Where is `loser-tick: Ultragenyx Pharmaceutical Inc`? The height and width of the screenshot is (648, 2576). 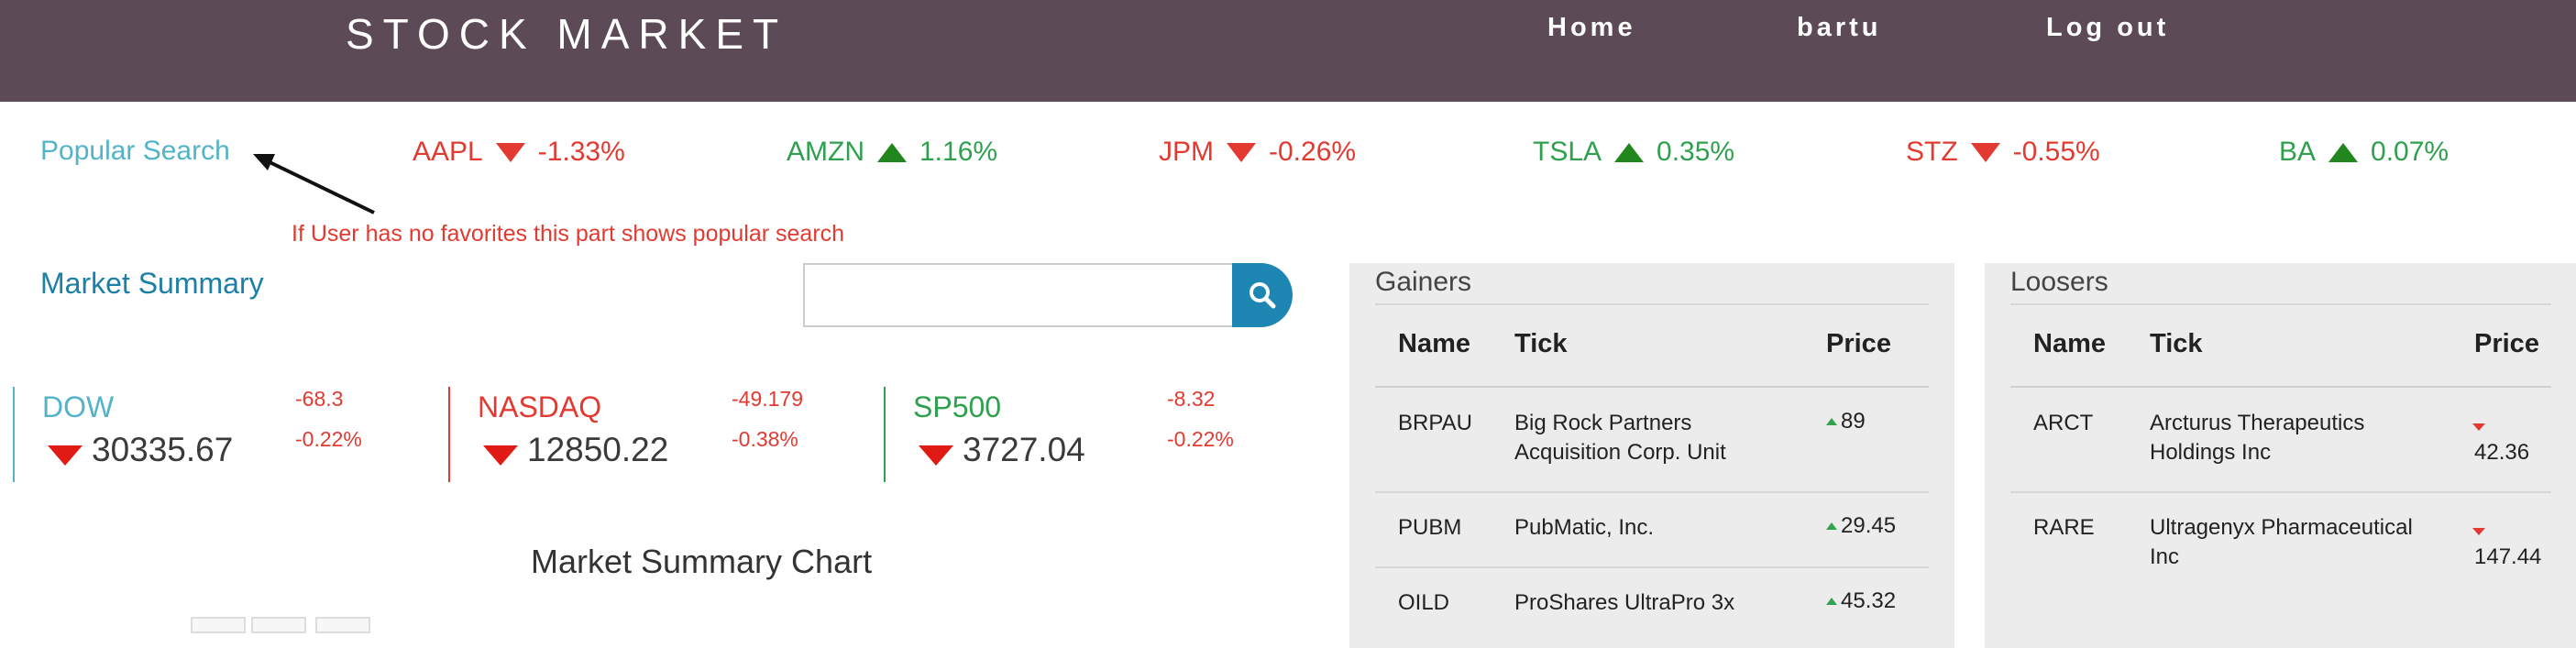 loser-tick: Ultragenyx Pharmaceutical Inc is located at coordinates (2281, 542).